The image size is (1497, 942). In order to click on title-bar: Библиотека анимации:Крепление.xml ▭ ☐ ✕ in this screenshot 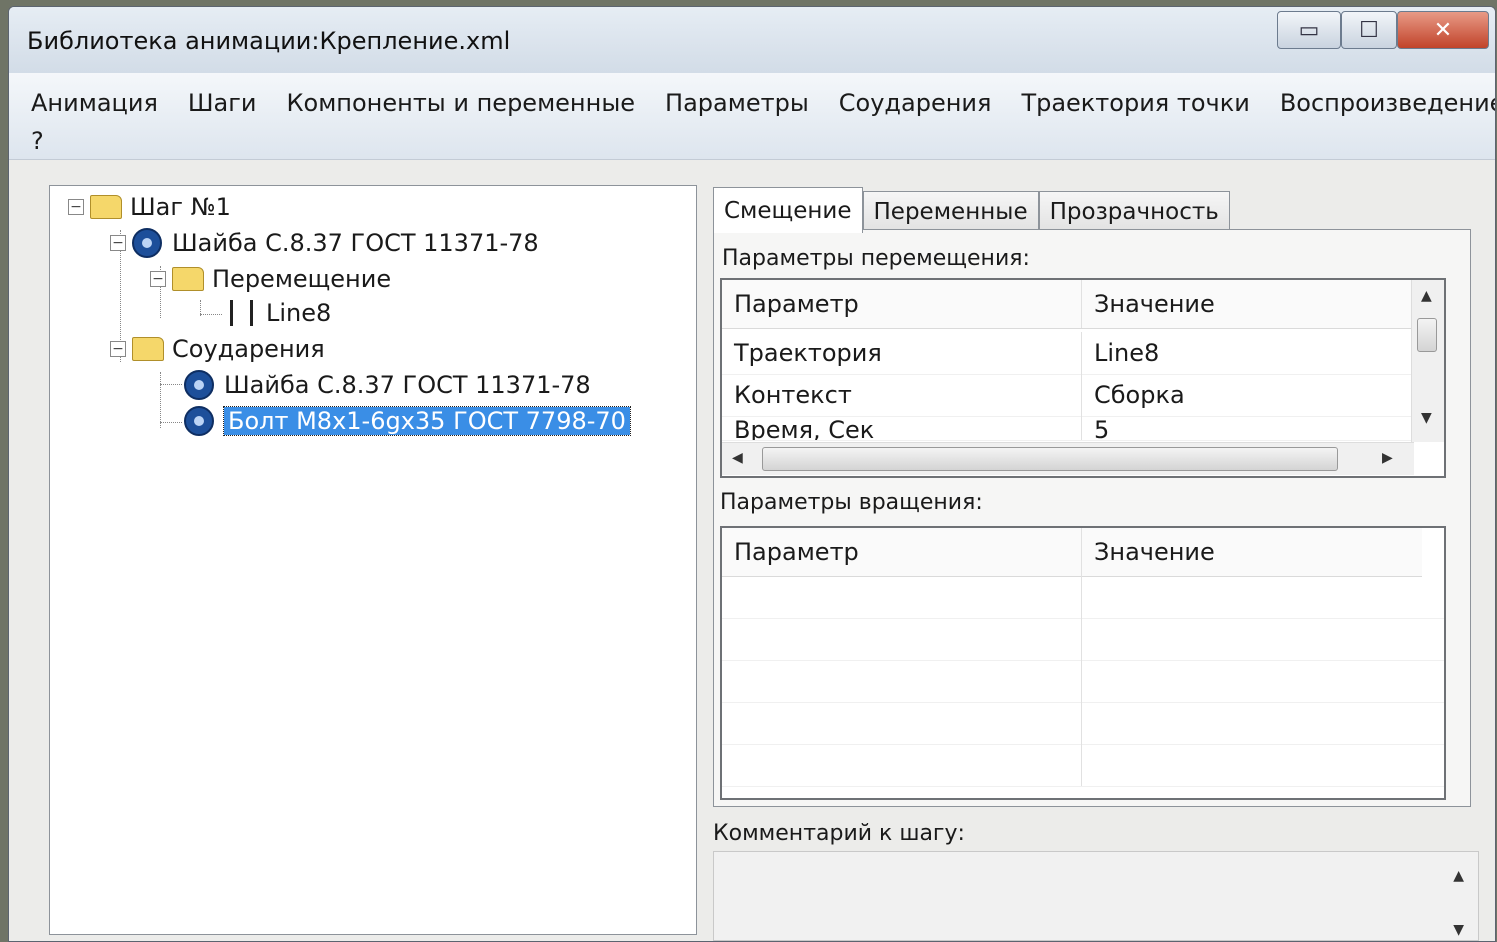, I will do `click(752, 40)`.